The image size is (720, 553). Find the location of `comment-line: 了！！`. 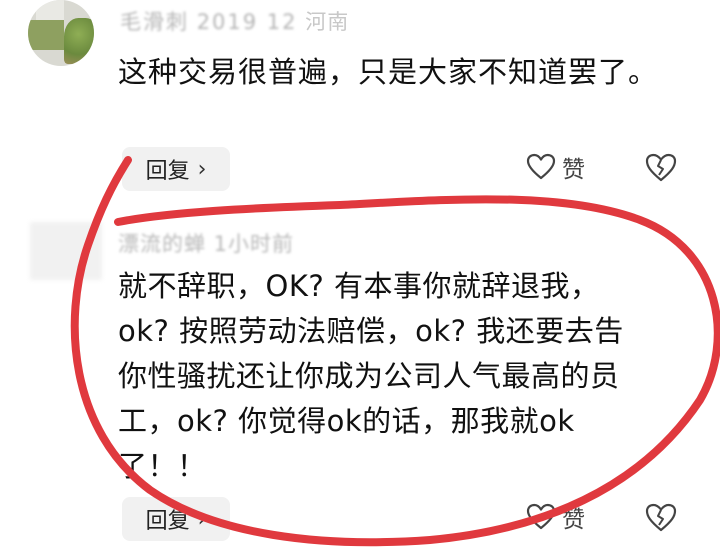

comment-line: 了！！ is located at coordinates (162, 466).